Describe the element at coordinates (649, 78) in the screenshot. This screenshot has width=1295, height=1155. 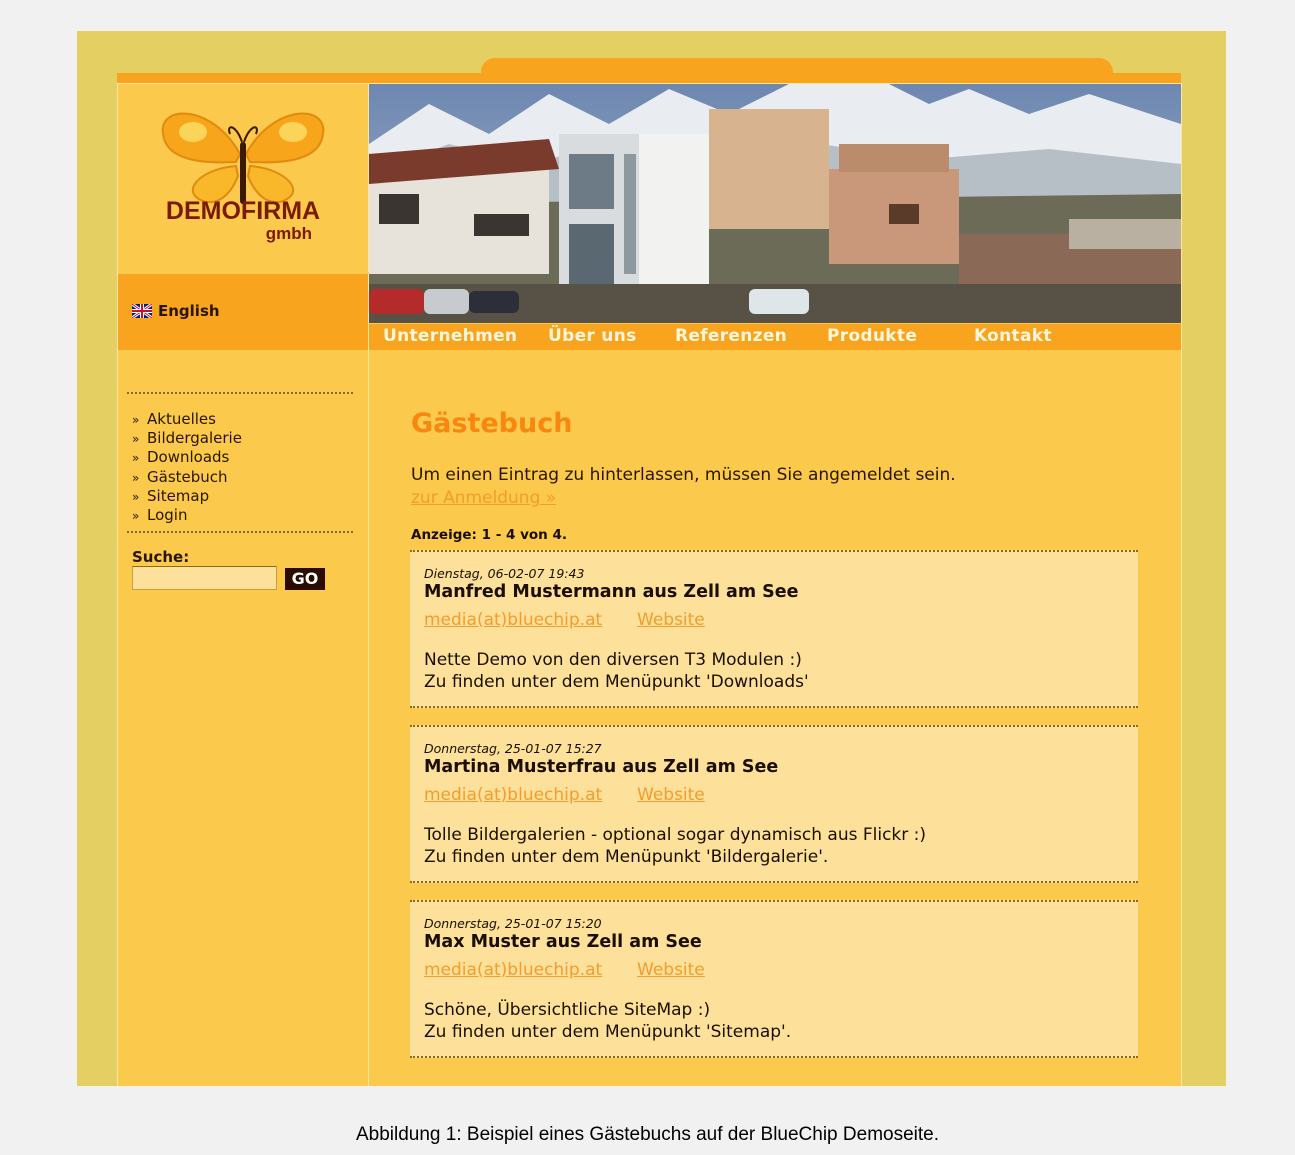
I see `header-strip` at that location.